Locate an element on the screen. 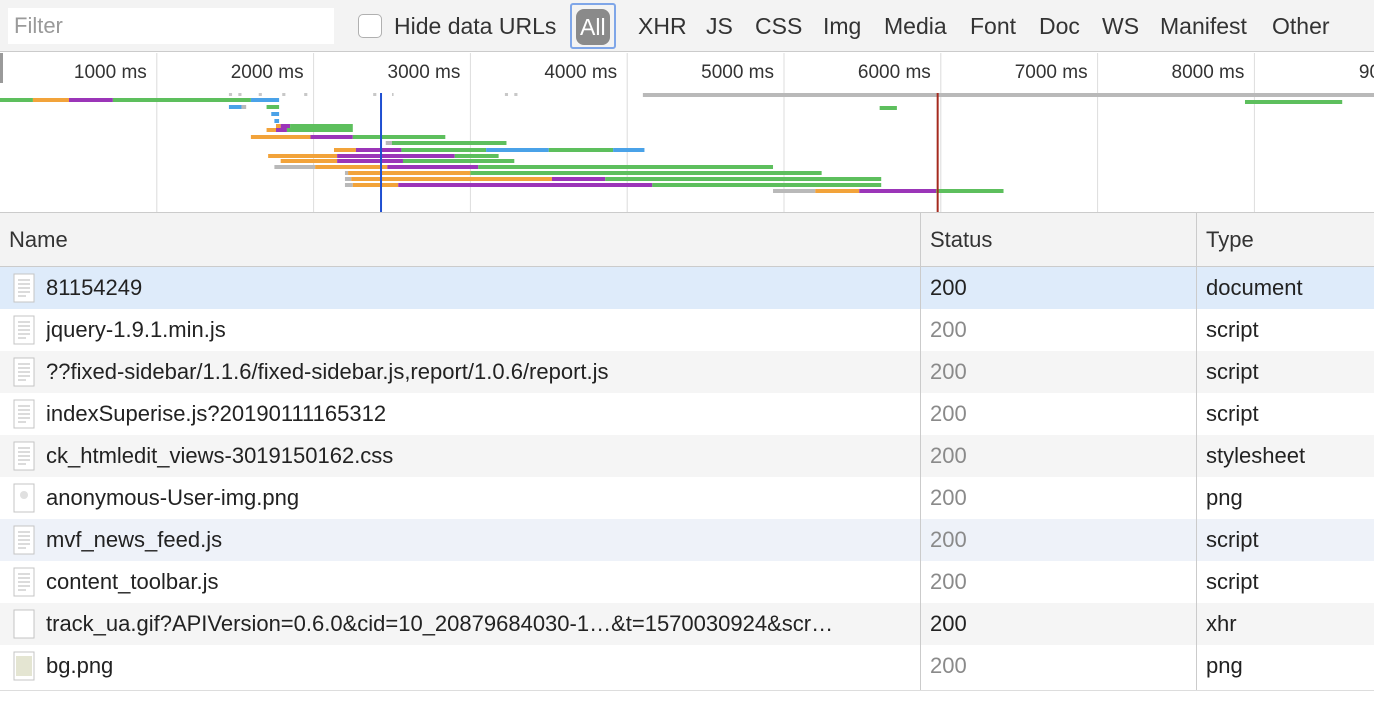 The image size is (1374, 702). request-row: 81154249 200 document is located at coordinates (687, 288).